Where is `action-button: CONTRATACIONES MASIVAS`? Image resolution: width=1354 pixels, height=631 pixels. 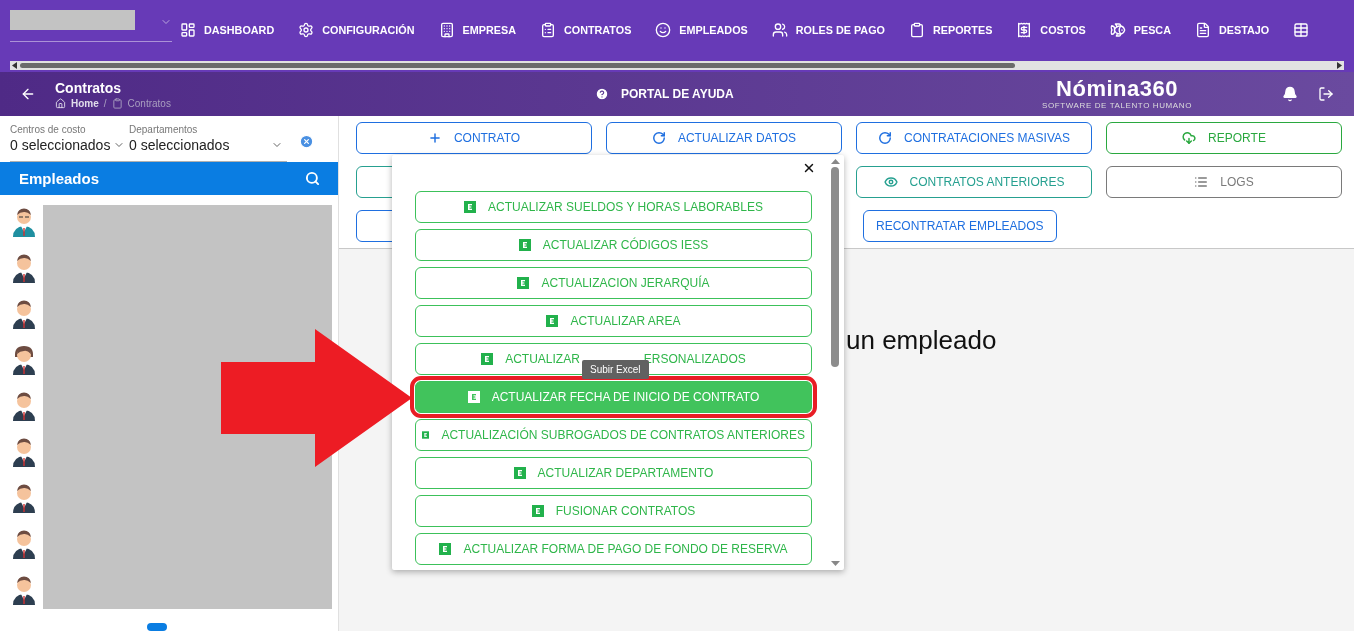
action-button: CONTRATACIONES MASIVAS is located at coordinates (974, 138).